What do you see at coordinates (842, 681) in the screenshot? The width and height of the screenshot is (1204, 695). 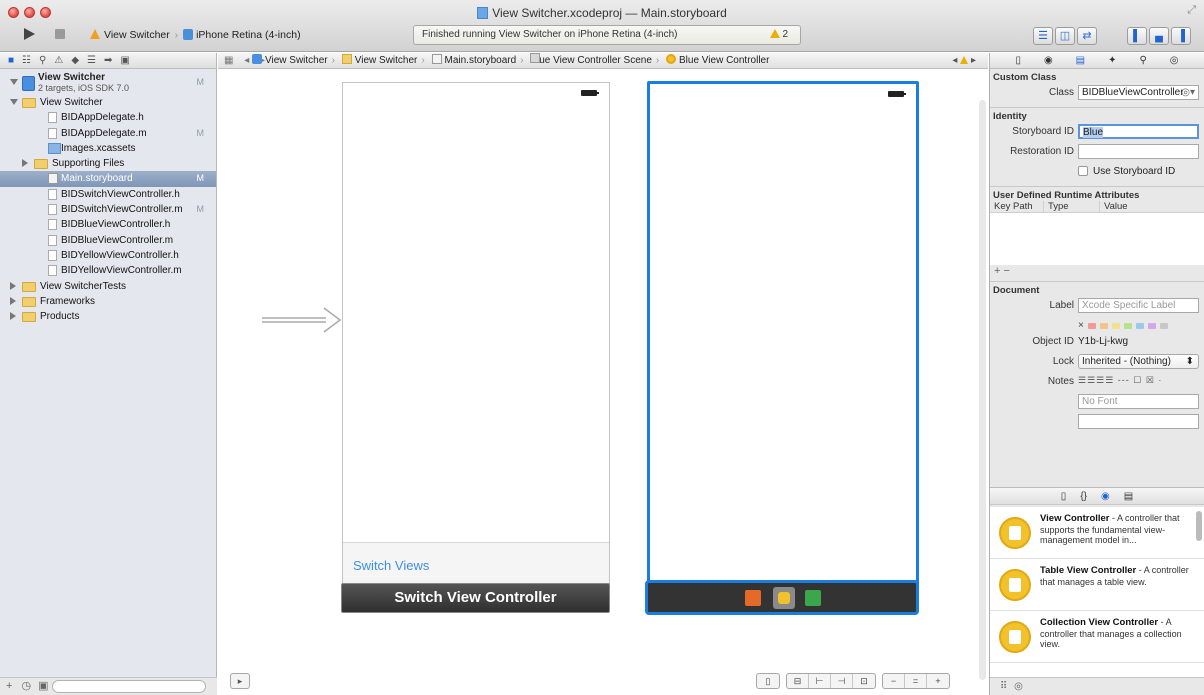 I see `resolve-issues-button: ⊣` at bounding box center [842, 681].